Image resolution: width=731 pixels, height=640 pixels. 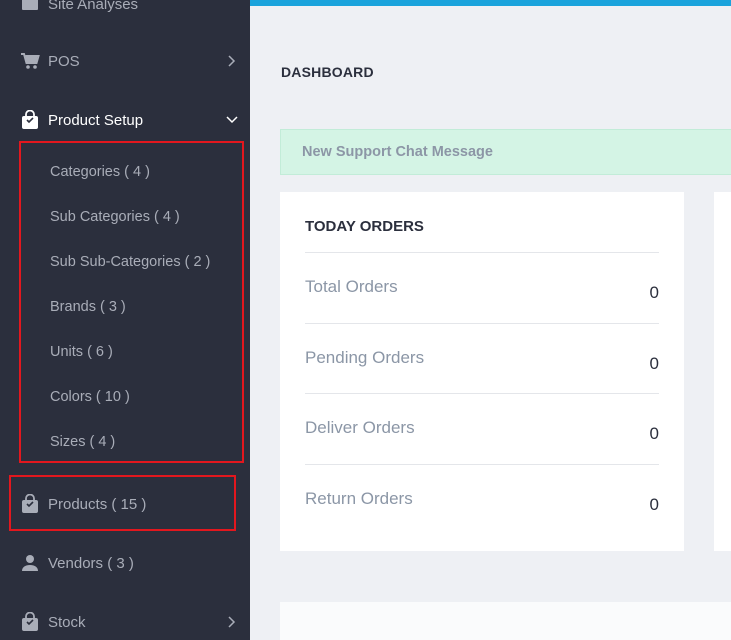 What do you see at coordinates (482, 499) in the screenshot?
I see `order-stat-row: Return Orders 0` at bounding box center [482, 499].